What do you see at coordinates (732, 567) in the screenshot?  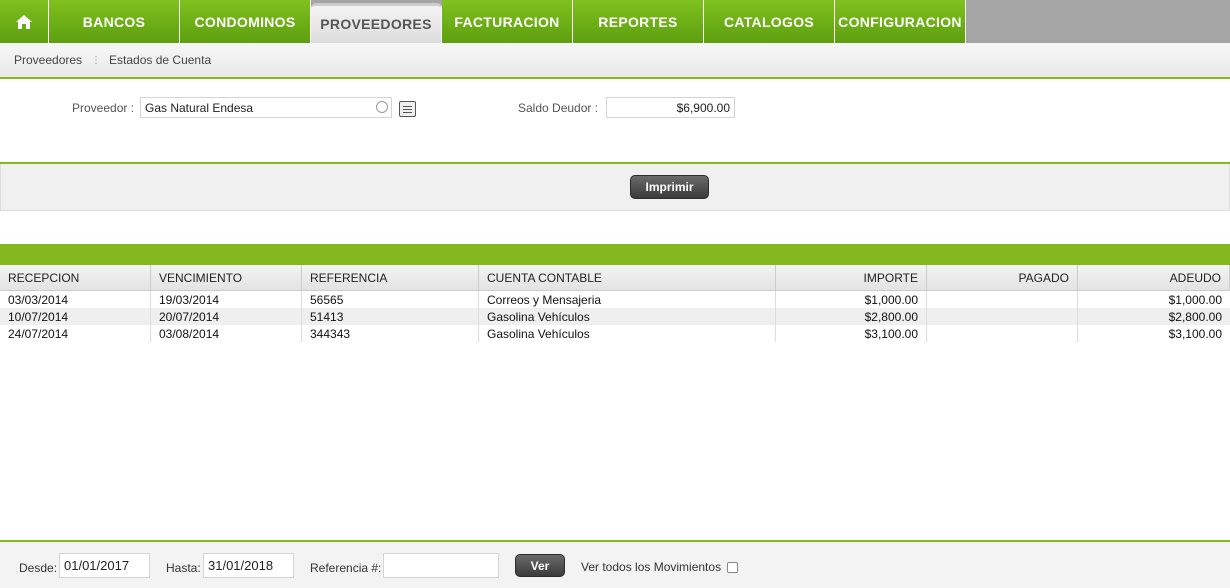 I see `ver-todos-checkbox` at bounding box center [732, 567].